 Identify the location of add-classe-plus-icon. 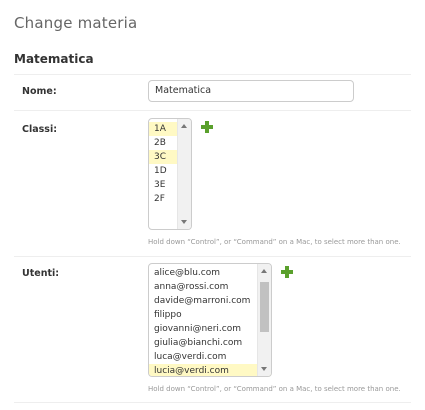
(207, 127).